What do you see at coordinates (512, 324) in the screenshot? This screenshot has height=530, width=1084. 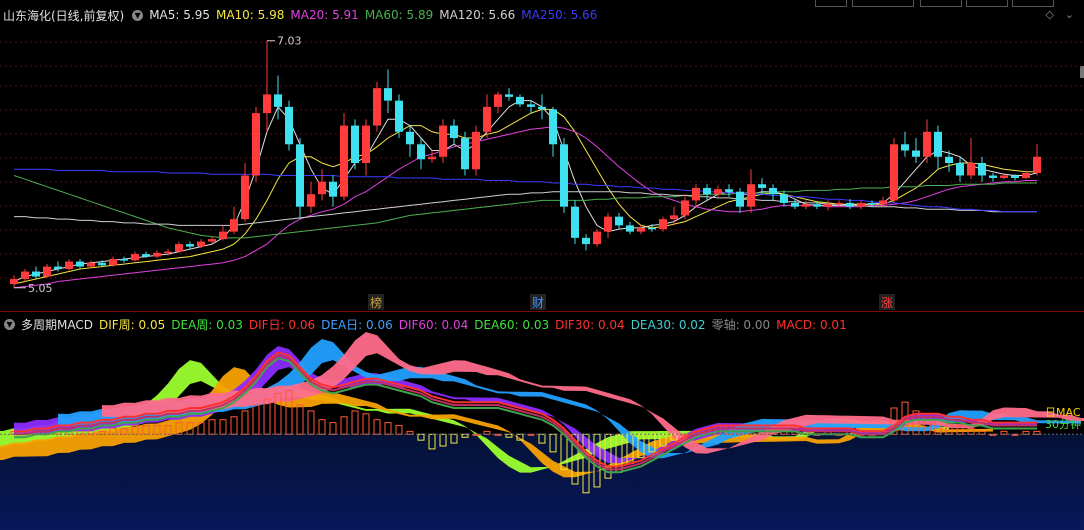 I see `macd-label: DEA60: 0.03` at bounding box center [512, 324].